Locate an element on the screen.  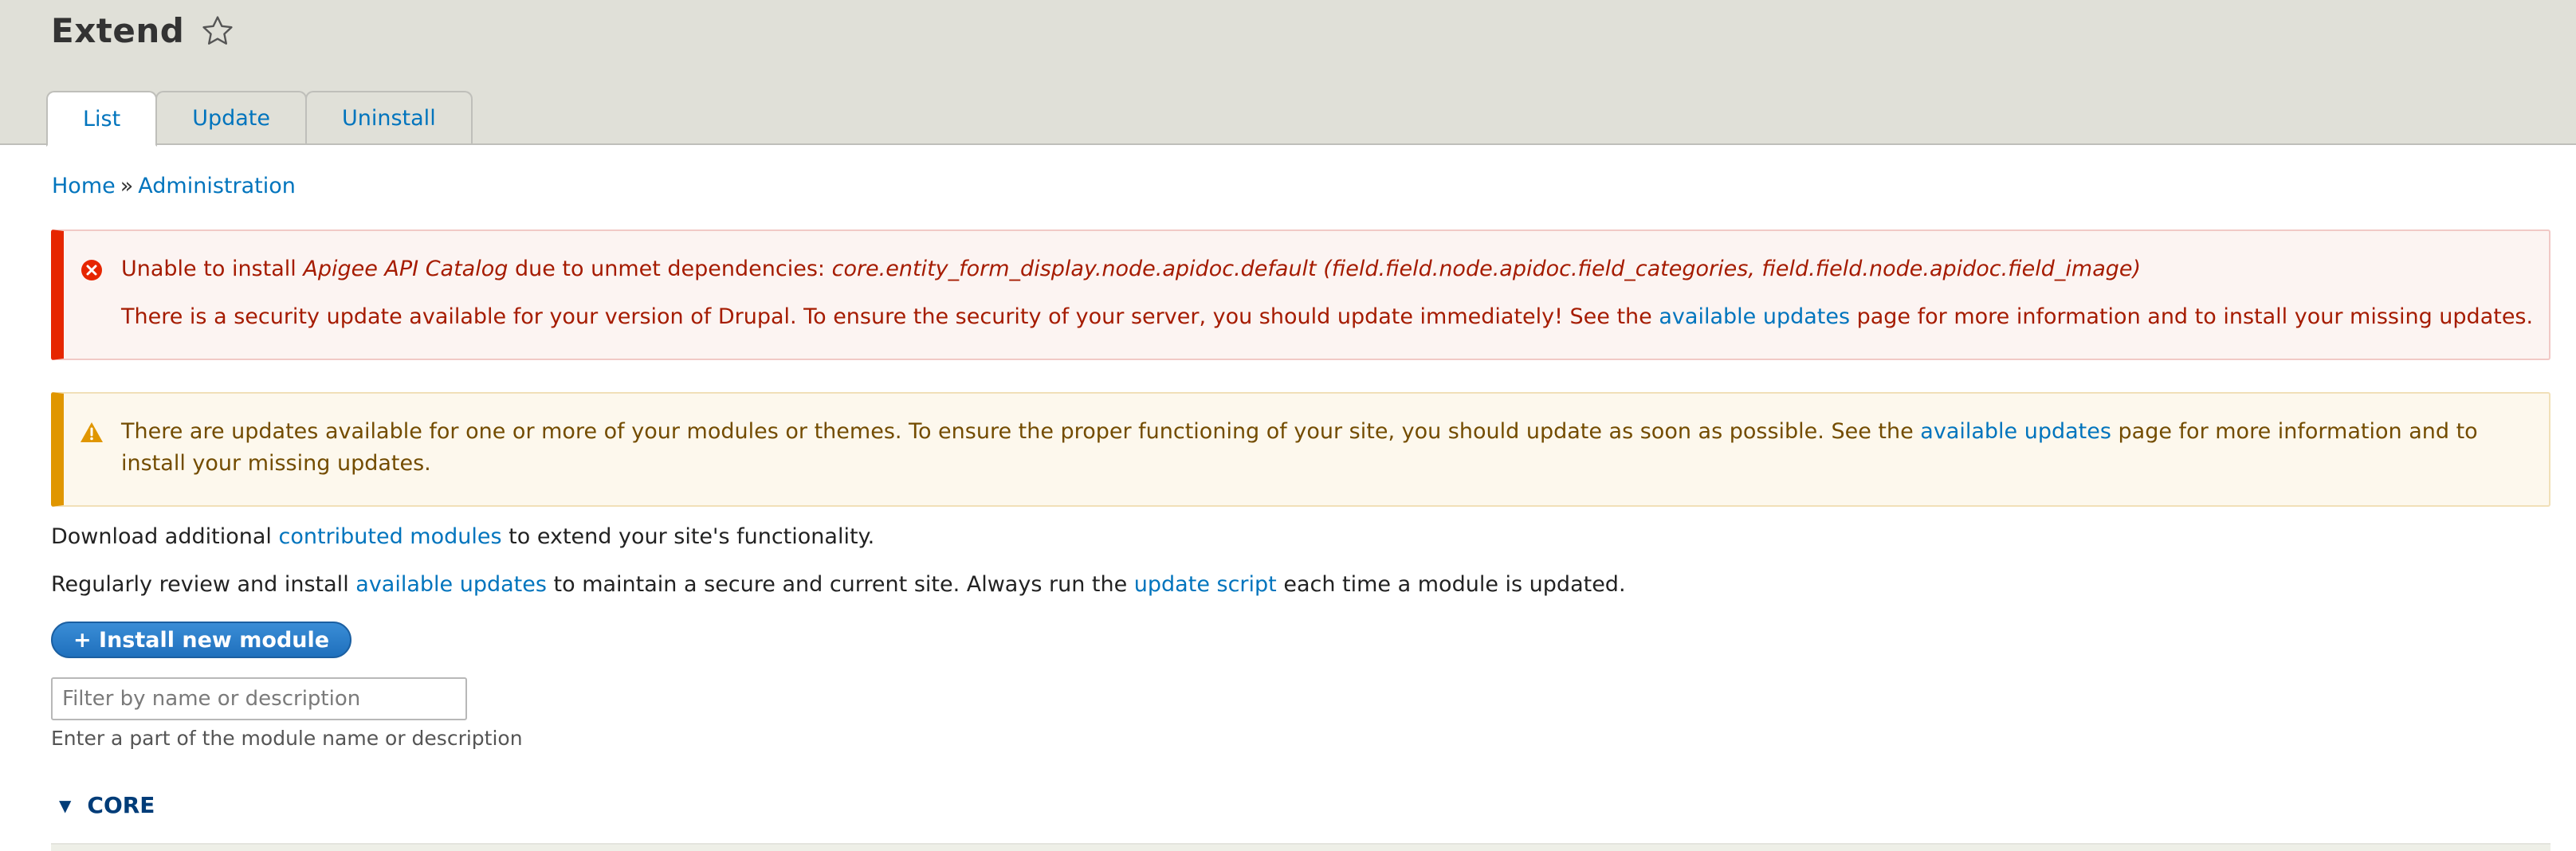
title-row: Extend is located at coordinates (143, 30).